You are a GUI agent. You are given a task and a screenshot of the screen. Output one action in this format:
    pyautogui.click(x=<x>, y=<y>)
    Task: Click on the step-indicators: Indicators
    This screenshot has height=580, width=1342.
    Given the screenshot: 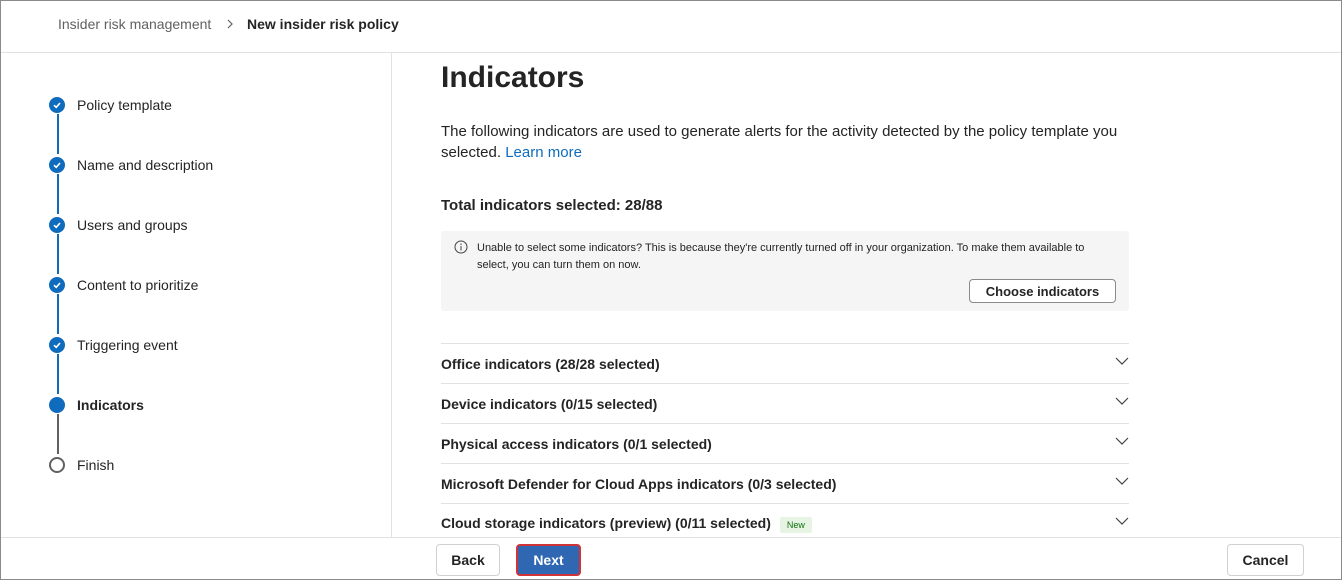 What is the action you would take?
    pyautogui.click(x=96, y=405)
    